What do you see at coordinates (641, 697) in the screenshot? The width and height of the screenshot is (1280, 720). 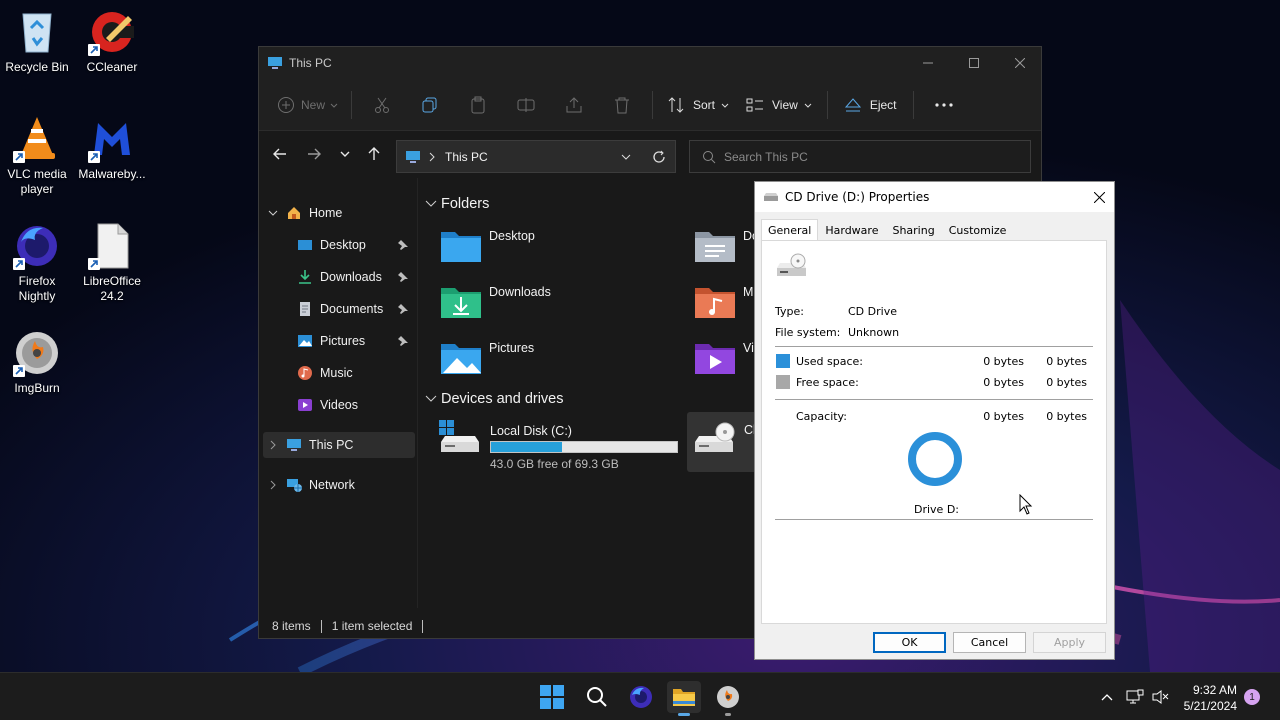 I see `taskbar-firefox-nightly` at bounding box center [641, 697].